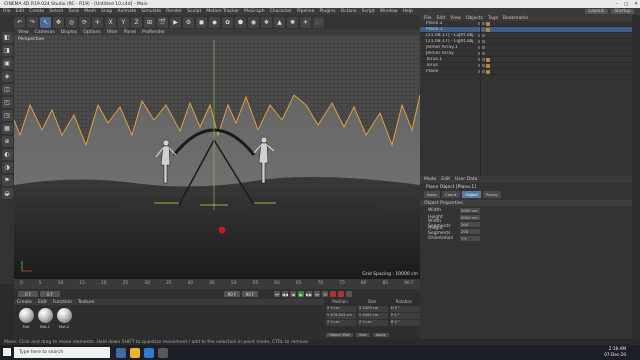  What do you see at coordinates (405, 316) in the screenshot?
I see `rotation-p-field: P 0 °` at bounding box center [405, 316].